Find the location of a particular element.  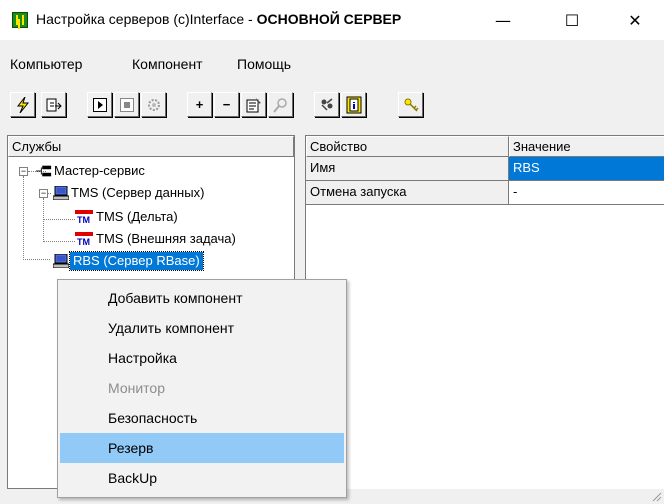

export-button is located at coordinates (53, 104).